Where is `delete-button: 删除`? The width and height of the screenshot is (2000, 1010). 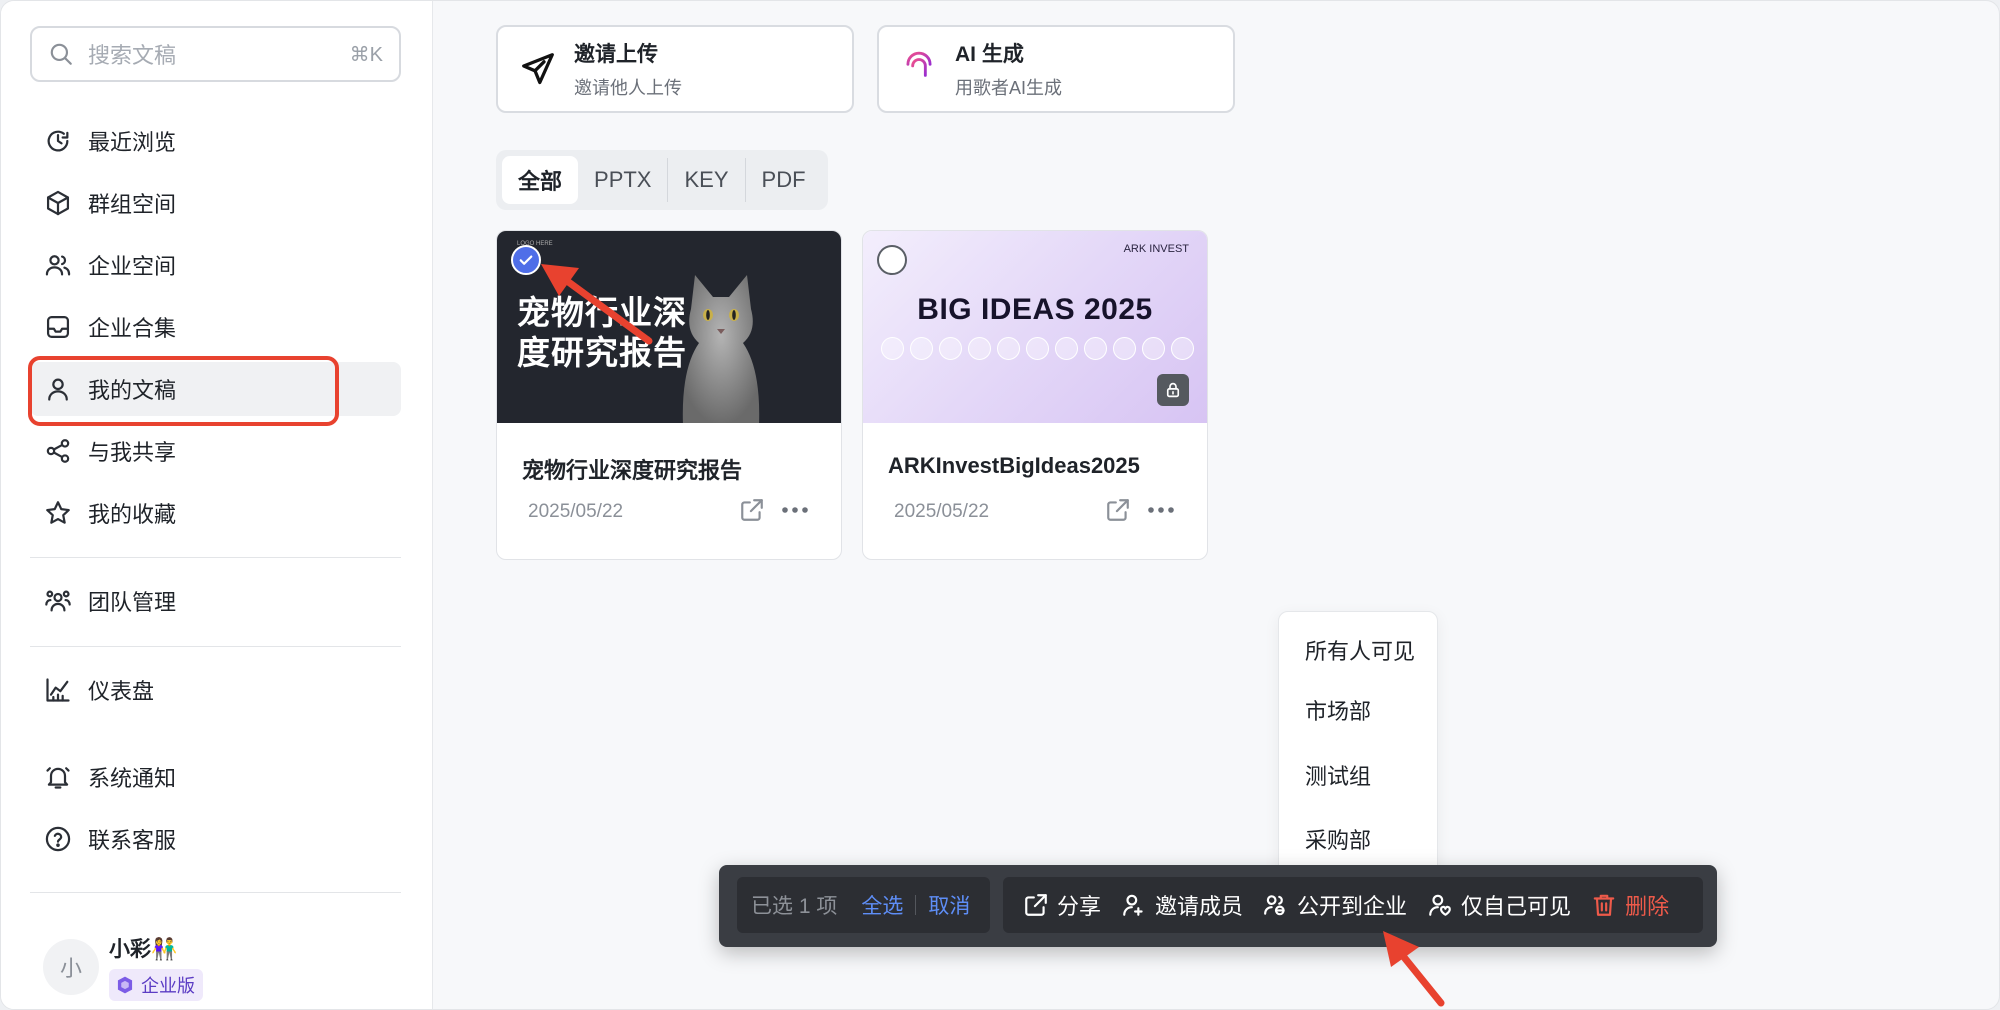
delete-button: 删除 is located at coordinates (1630, 905).